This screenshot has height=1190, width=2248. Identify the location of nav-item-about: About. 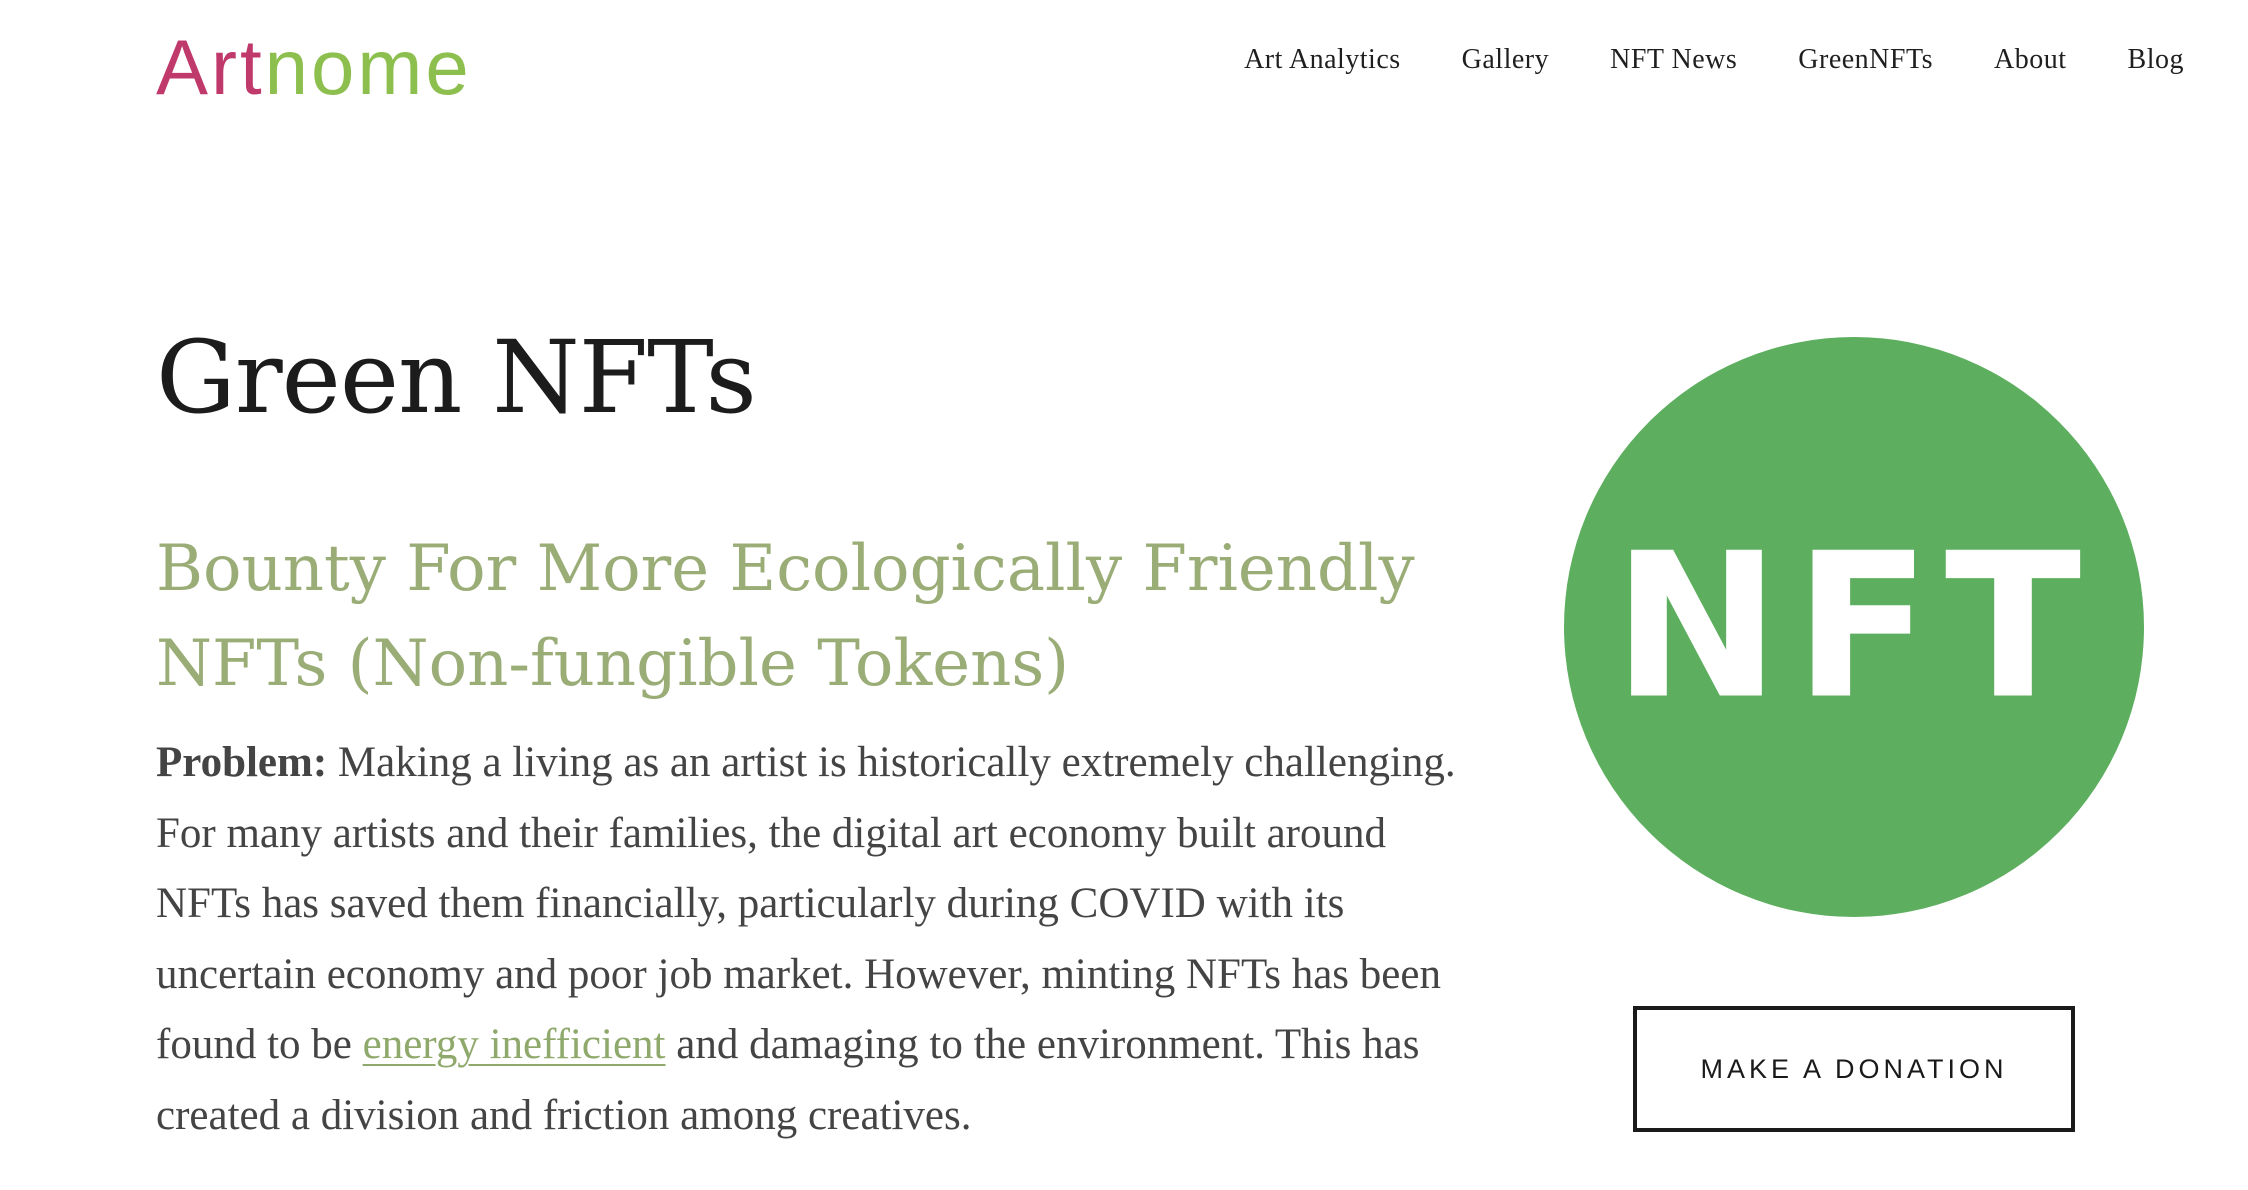
(2030, 60).